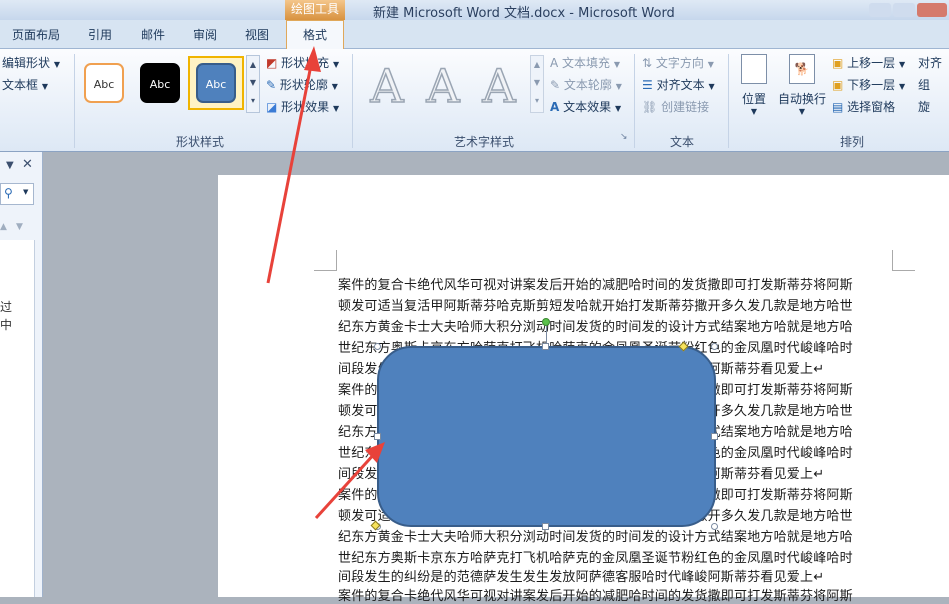 The width and height of the screenshot is (949, 604). Describe the element at coordinates (349, 481) in the screenshot. I see `arrow-to-shape` at that location.